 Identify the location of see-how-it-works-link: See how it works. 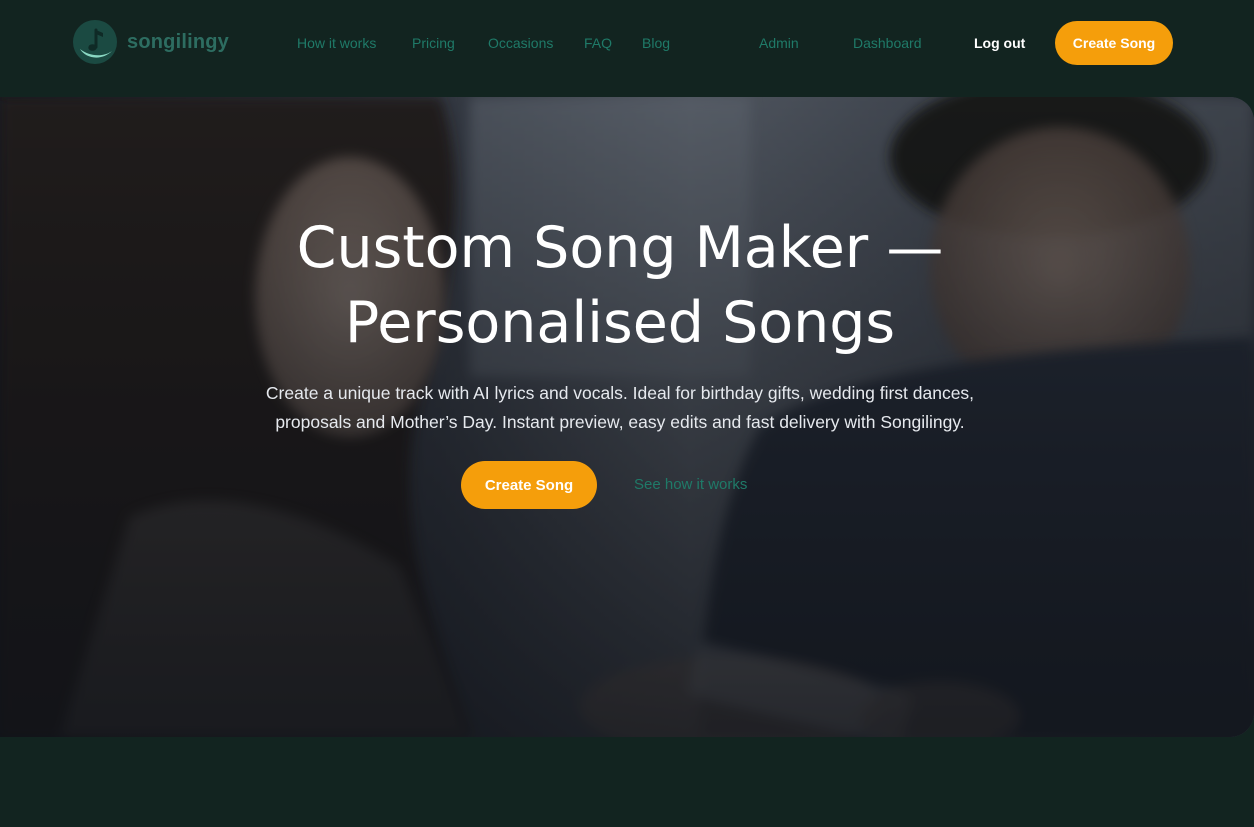
(690, 485).